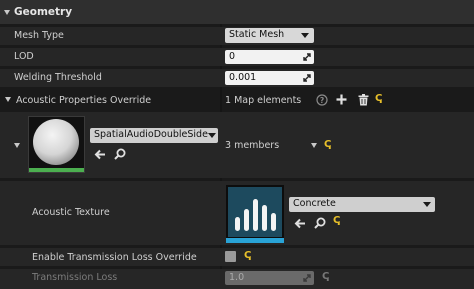 Image resolution: width=474 pixels, height=289 pixels. Describe the element at coordinates (114, 257) in the screenshot. I see `transmission-override-label: Enable Transmission Loss Override` at that location.